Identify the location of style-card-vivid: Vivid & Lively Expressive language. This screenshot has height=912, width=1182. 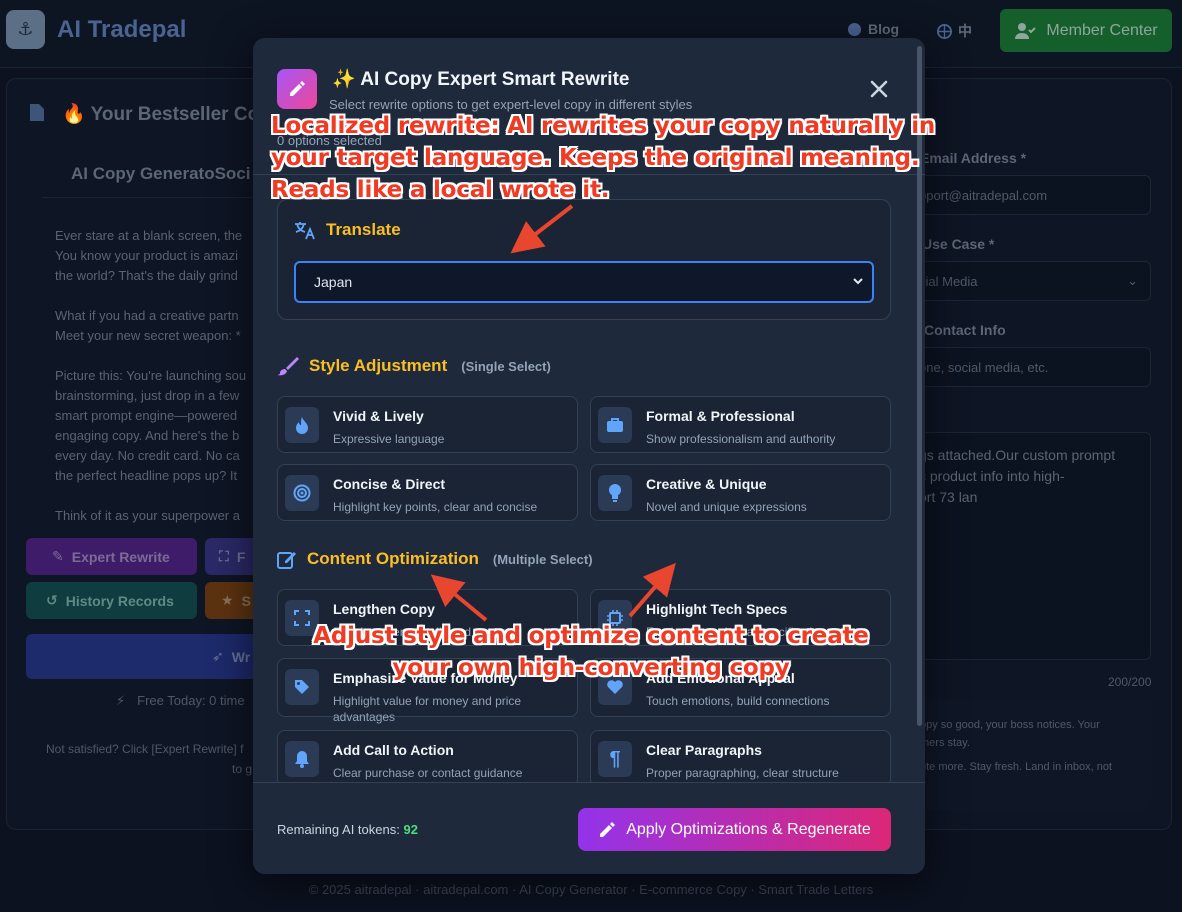
(427, 424).